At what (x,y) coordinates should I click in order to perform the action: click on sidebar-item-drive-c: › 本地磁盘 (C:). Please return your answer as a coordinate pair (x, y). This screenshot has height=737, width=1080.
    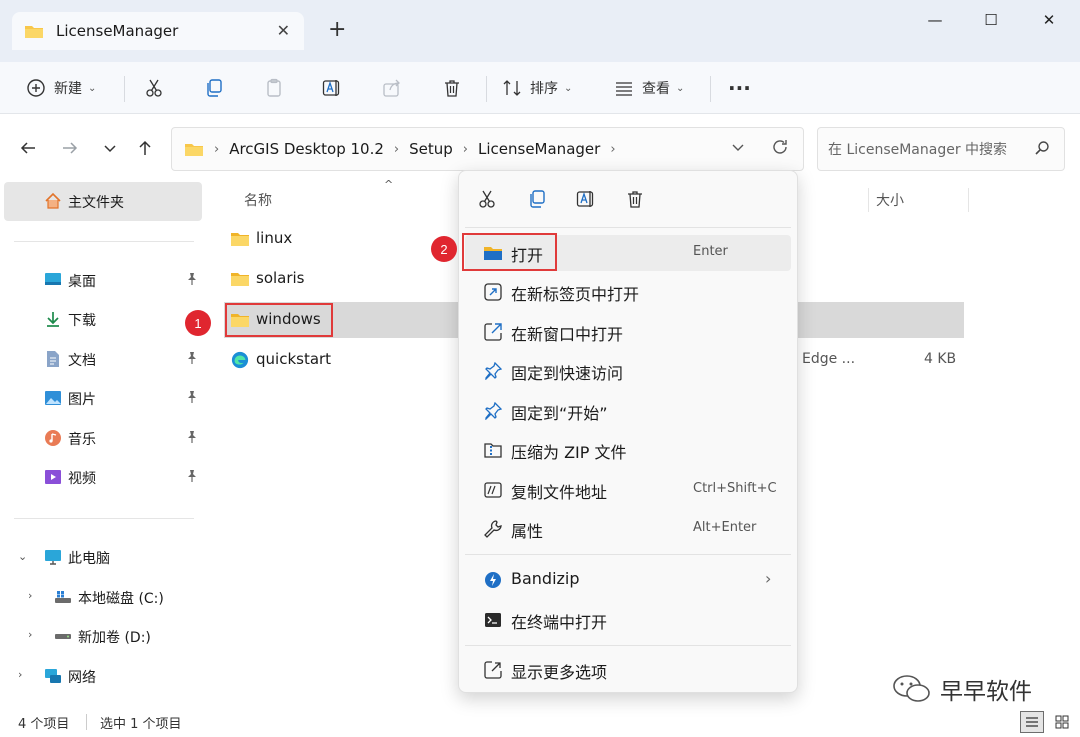
    Looking at the image, I should click on (104, 597).